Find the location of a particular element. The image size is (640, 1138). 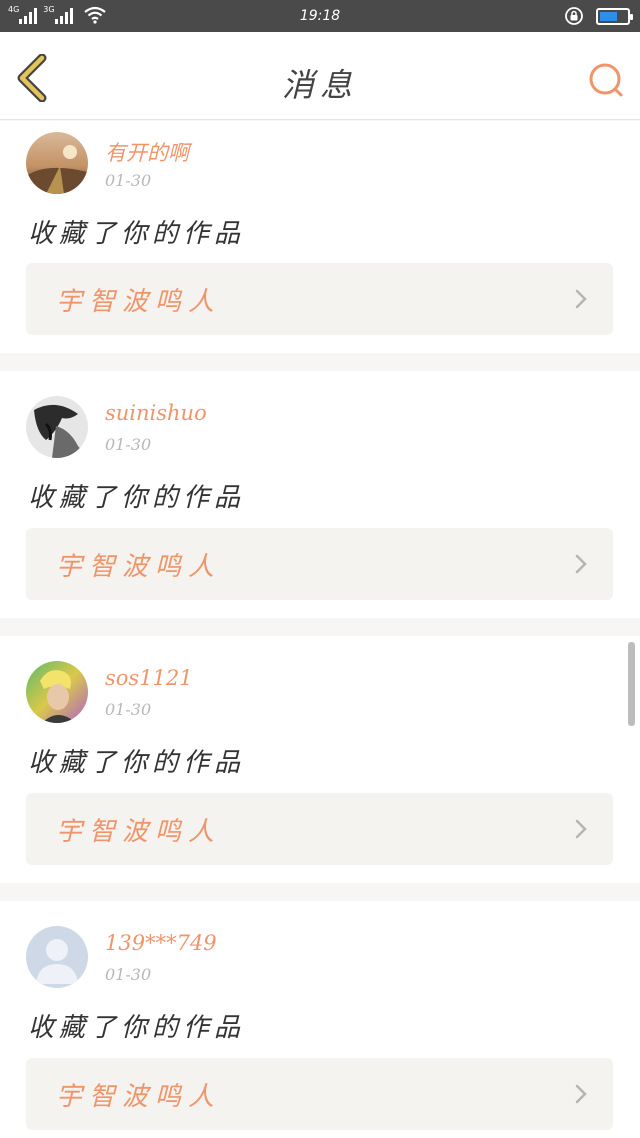

search-button is located at coordinates (606, 80).